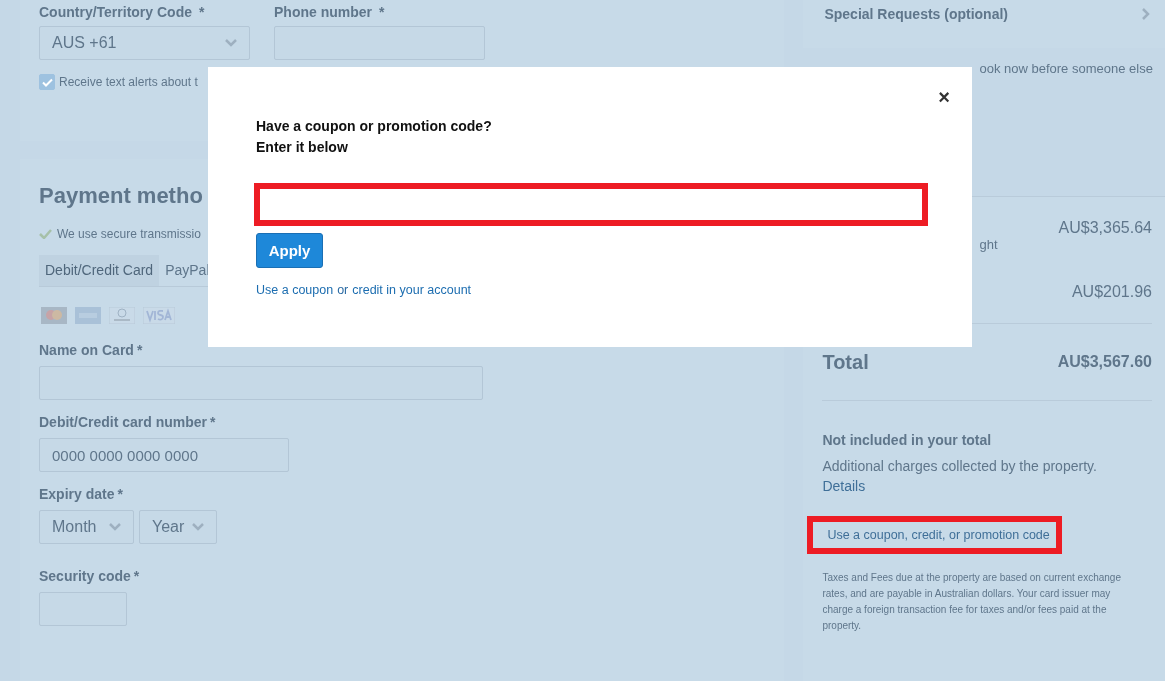 The width and height of the screenshot is (1165, 681). Describe the element at coordinates (934, 535) in the screenshot. I see `coupon-link: Use a coupon, credit, or promotion code` at that location.